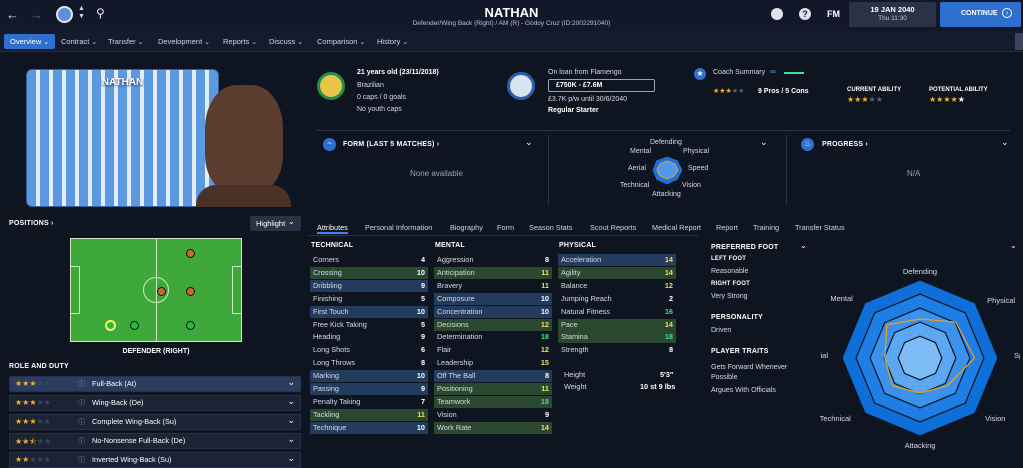  Describe the element at coordinates (505, 228) in the screenshot. I see `tab-form: Form` at that location.